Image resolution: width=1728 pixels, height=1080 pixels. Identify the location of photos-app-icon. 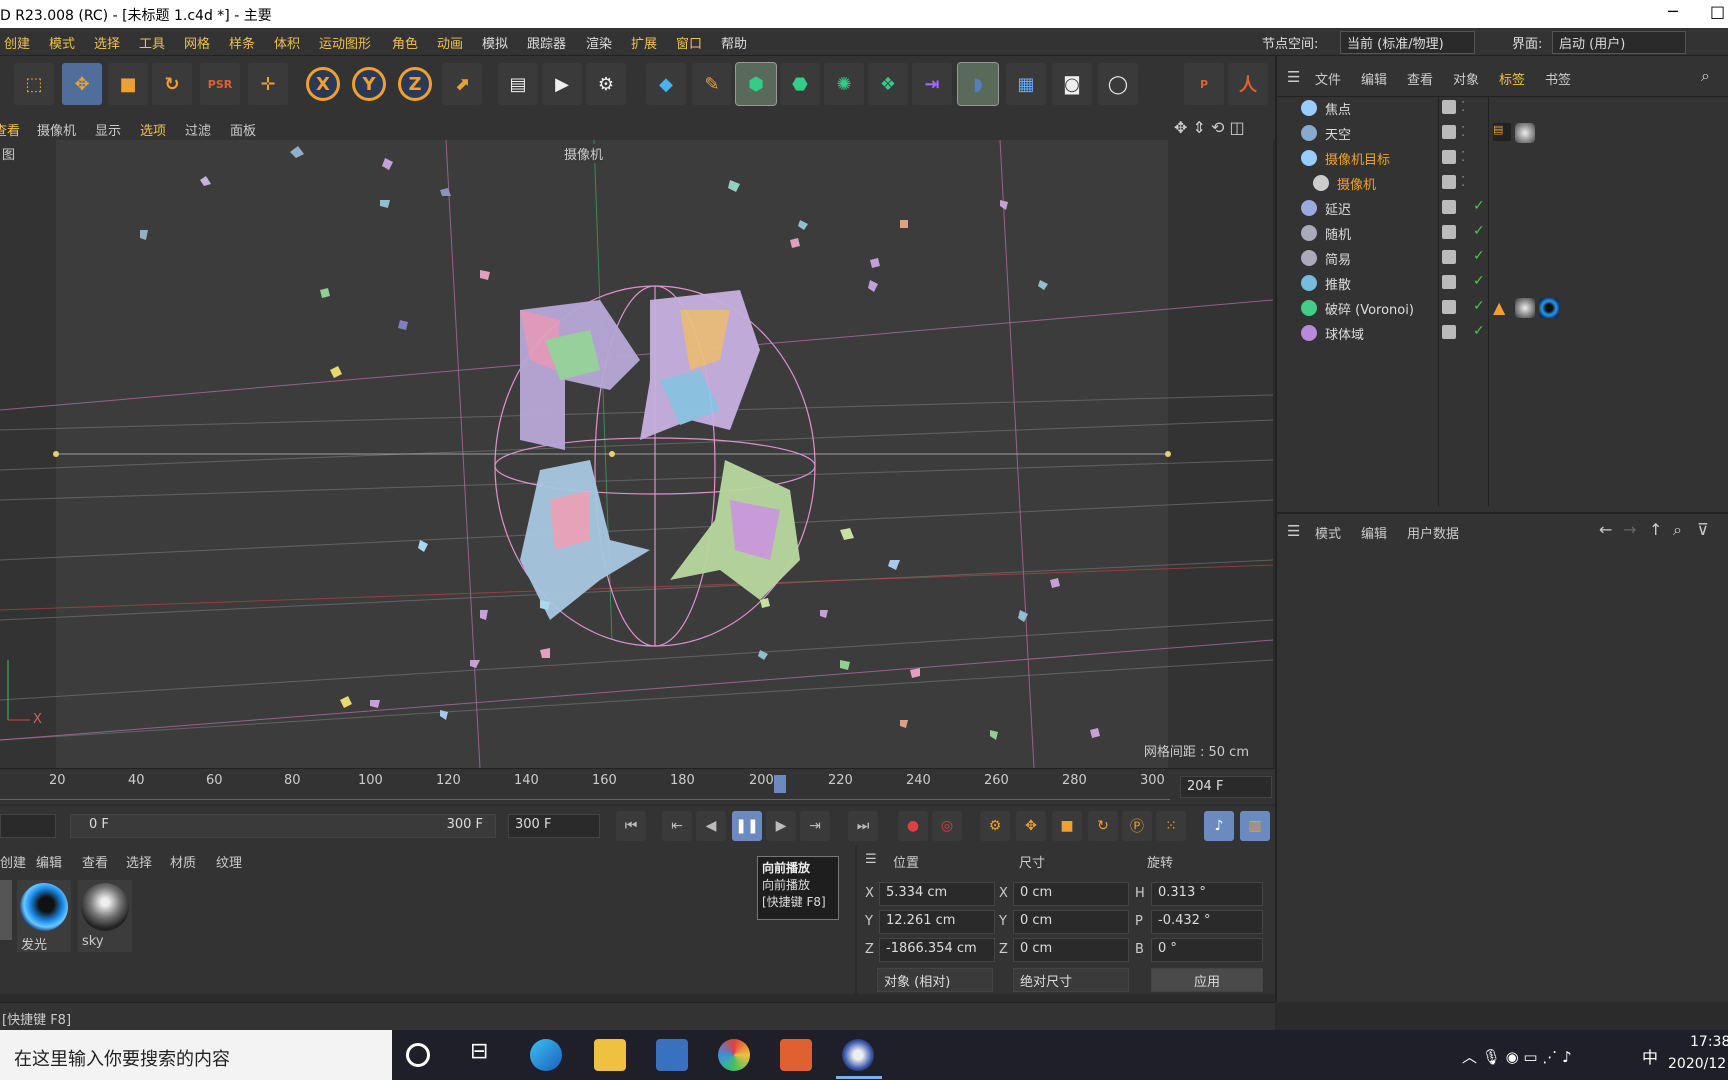
(734, 1055).